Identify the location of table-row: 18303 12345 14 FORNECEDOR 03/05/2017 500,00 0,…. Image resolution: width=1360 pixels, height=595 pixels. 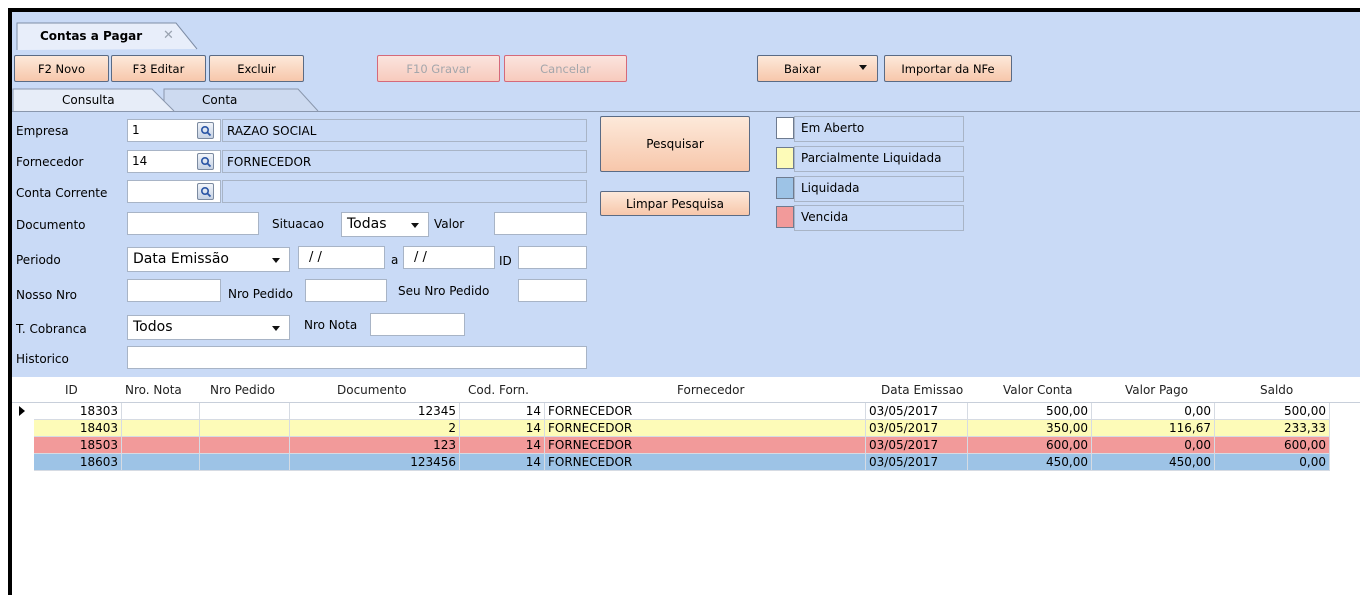
(671, 411).